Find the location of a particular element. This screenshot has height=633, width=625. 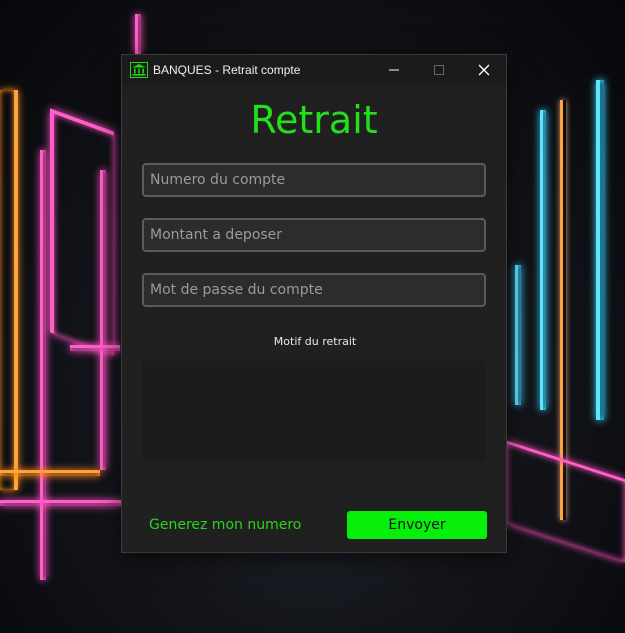

minimize-button is located at coordinates (393, 70).